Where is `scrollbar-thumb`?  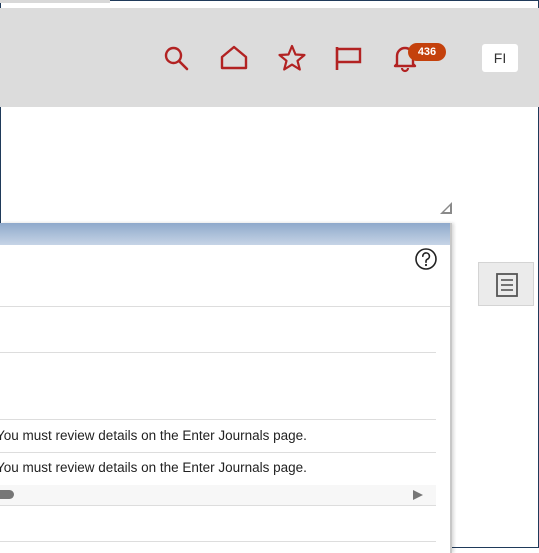
scrollbar-thumb is located at coordinates (7, 494).